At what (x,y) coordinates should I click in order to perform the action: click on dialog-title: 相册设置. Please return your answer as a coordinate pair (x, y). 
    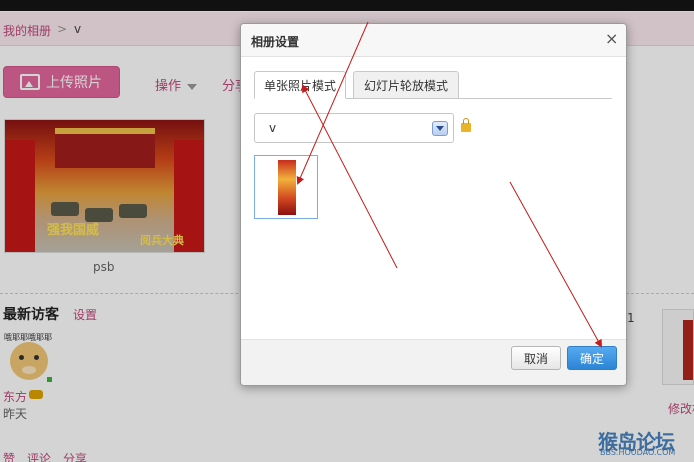
    Looking at the image, I should click on (275, 42).